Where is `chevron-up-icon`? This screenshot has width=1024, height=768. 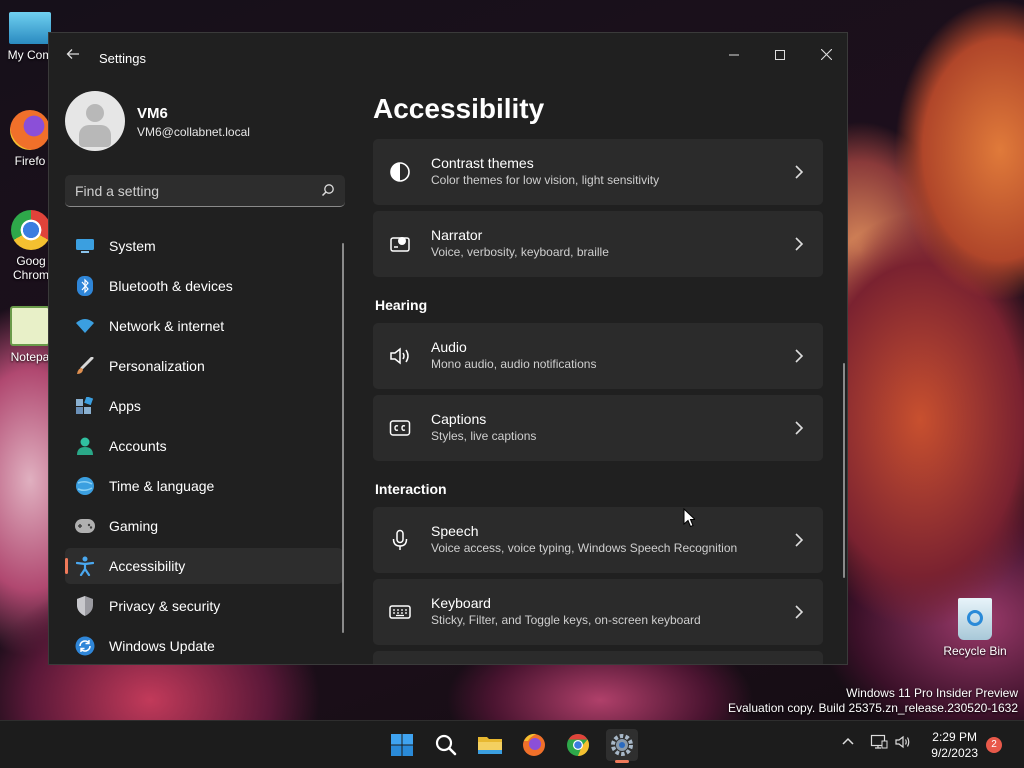 chevron-up-icon is located at coordinates (848, 741).